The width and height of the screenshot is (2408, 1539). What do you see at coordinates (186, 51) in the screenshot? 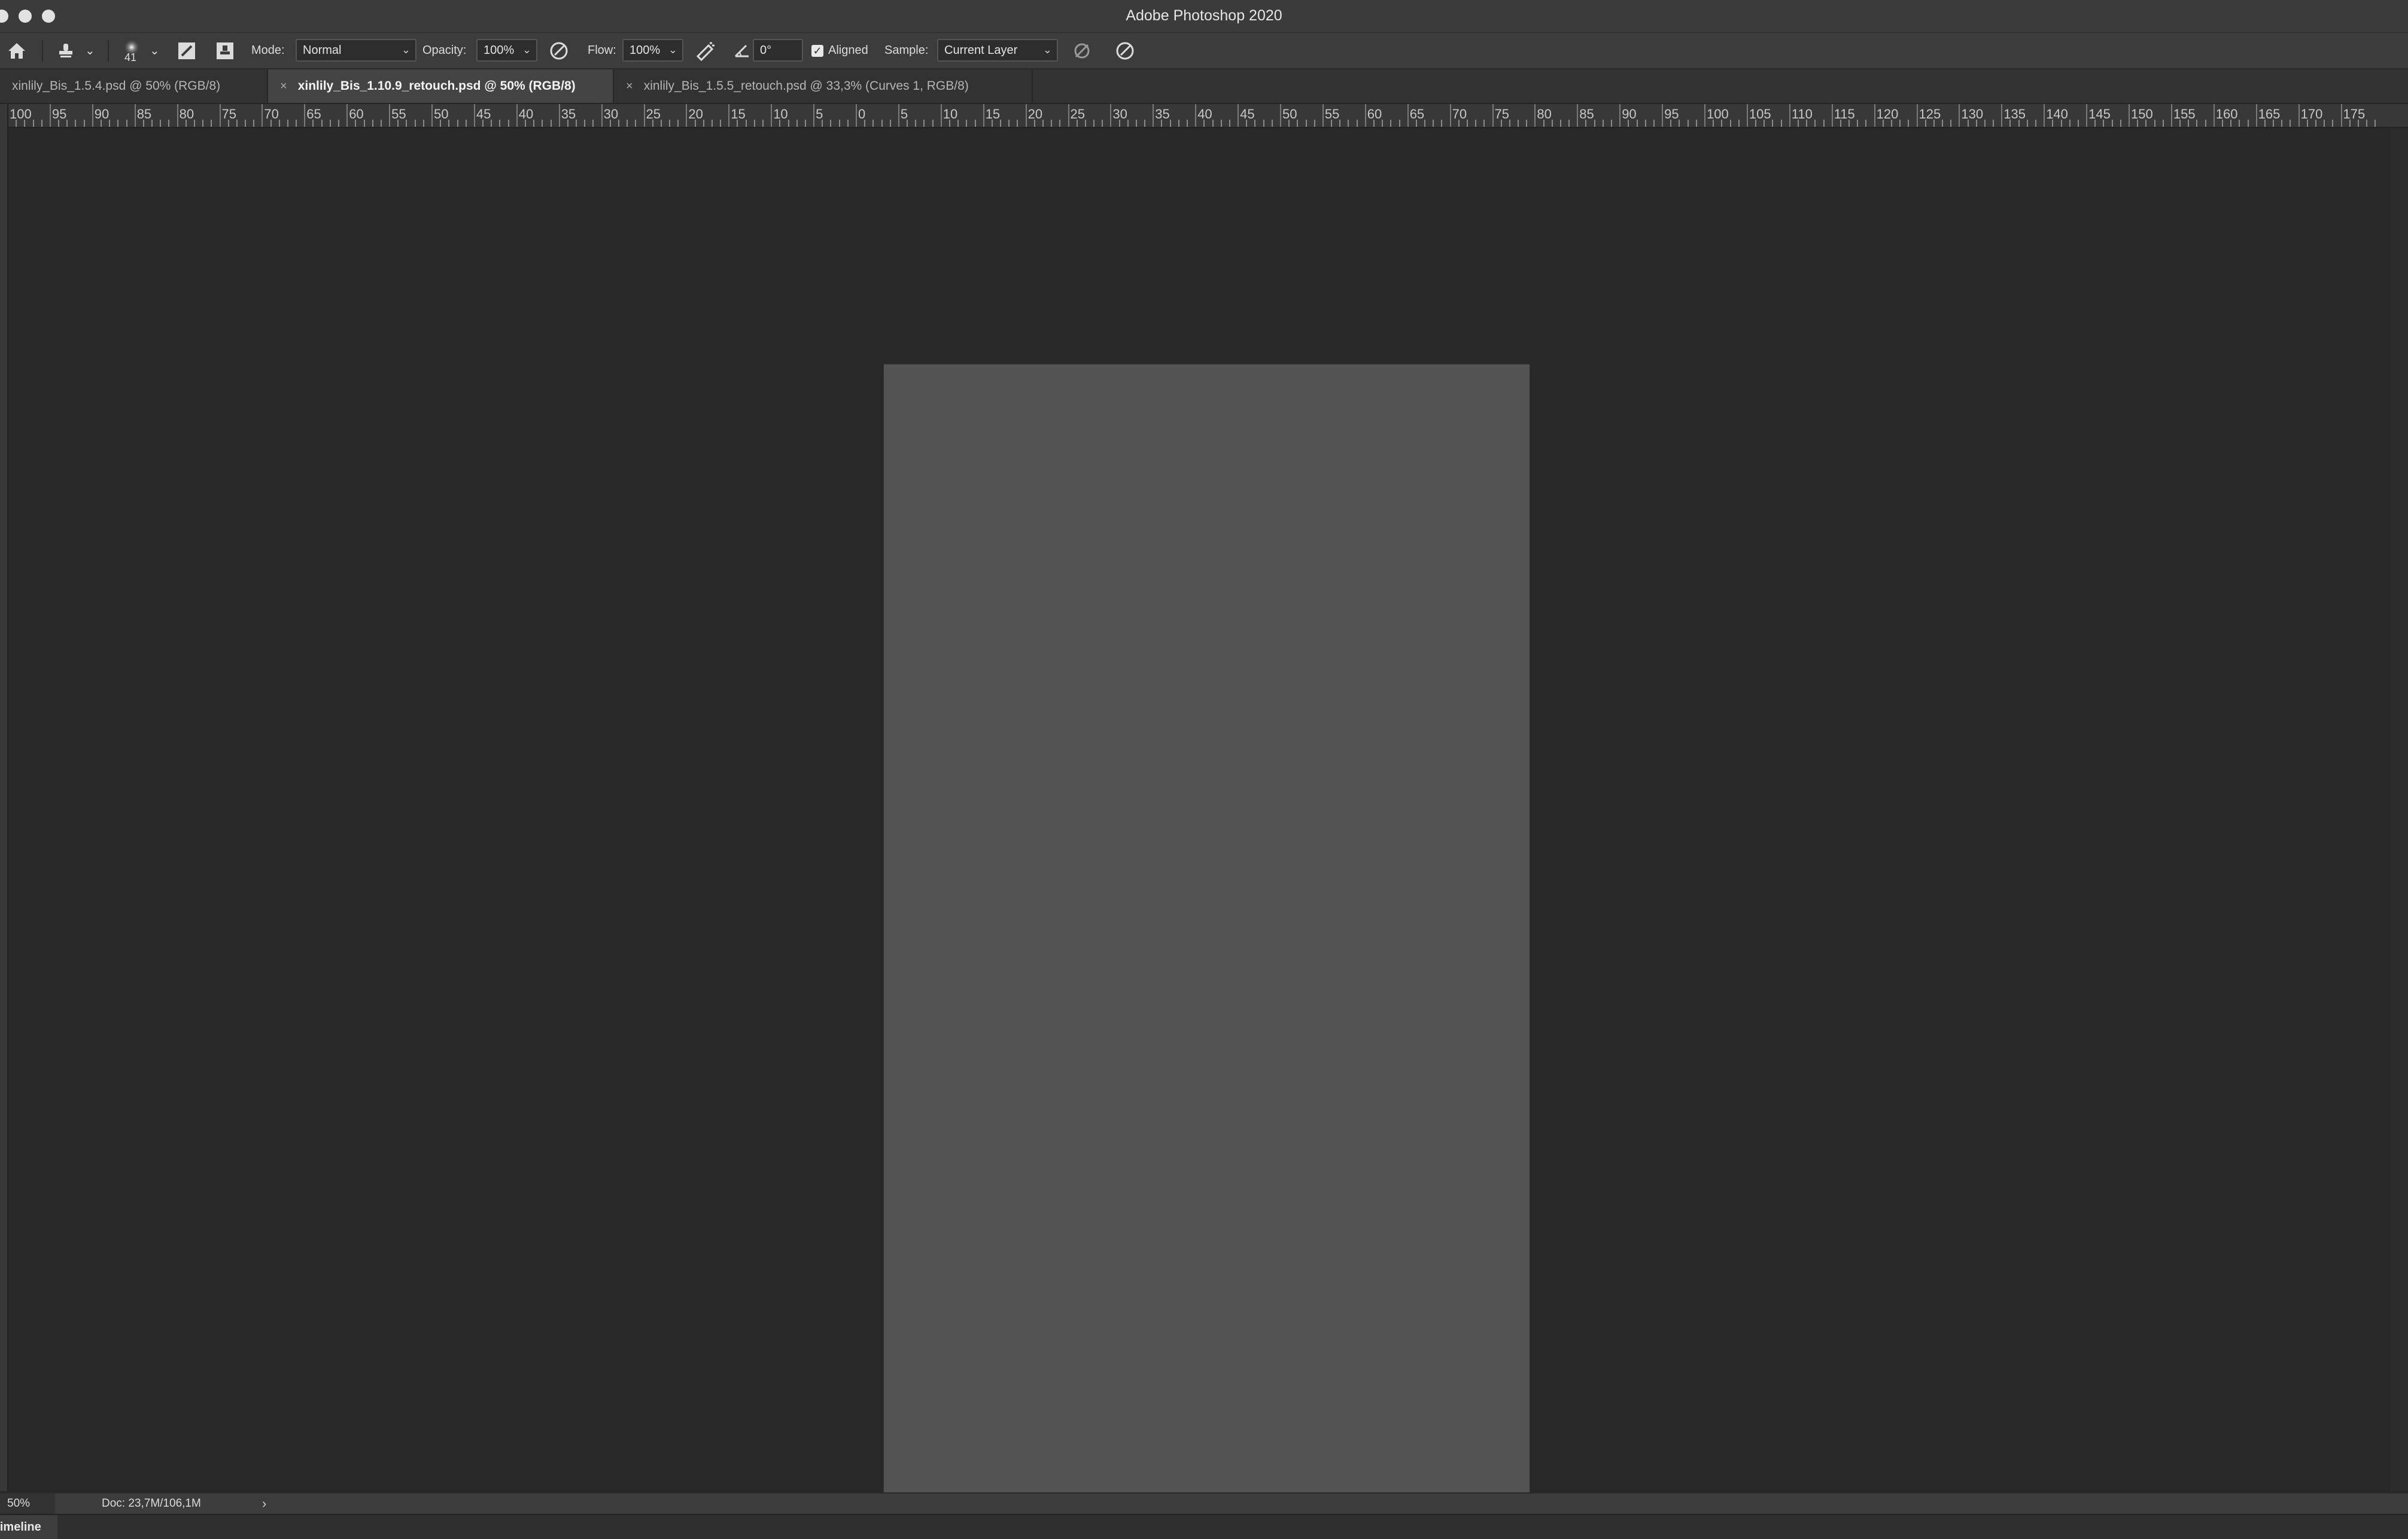
I see `brush-settings-panel-icon` at bounding box center [186, 51].